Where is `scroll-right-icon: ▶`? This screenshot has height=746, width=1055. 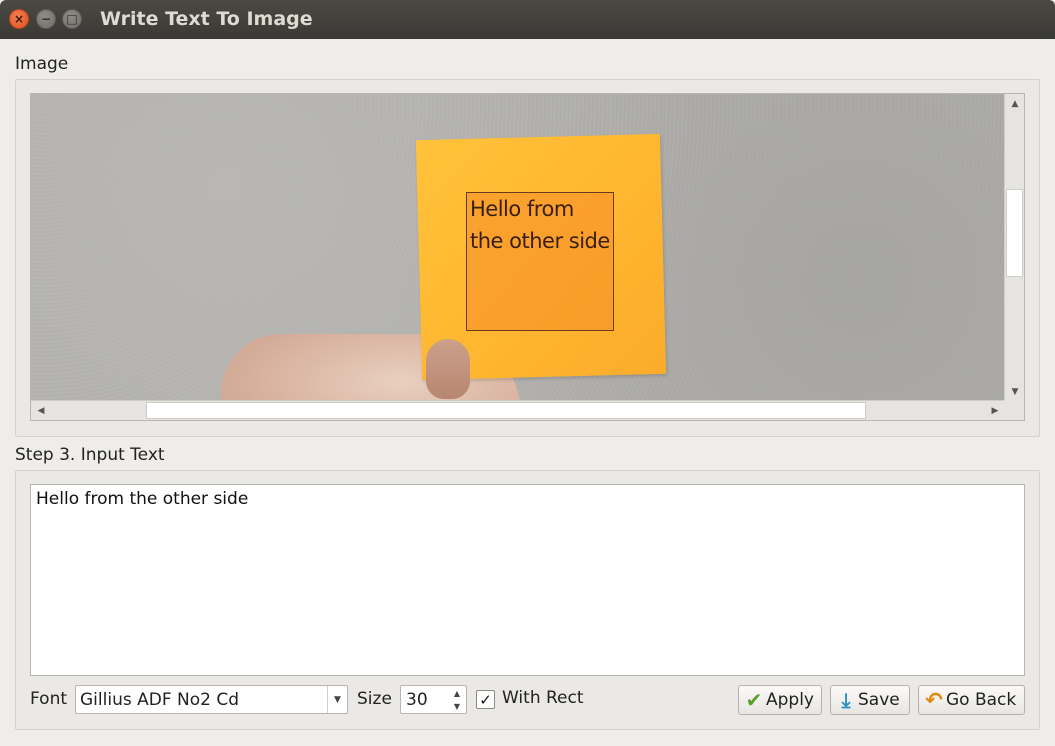
scroll-right-icon: ▶ is located at coordinates (995, 411).